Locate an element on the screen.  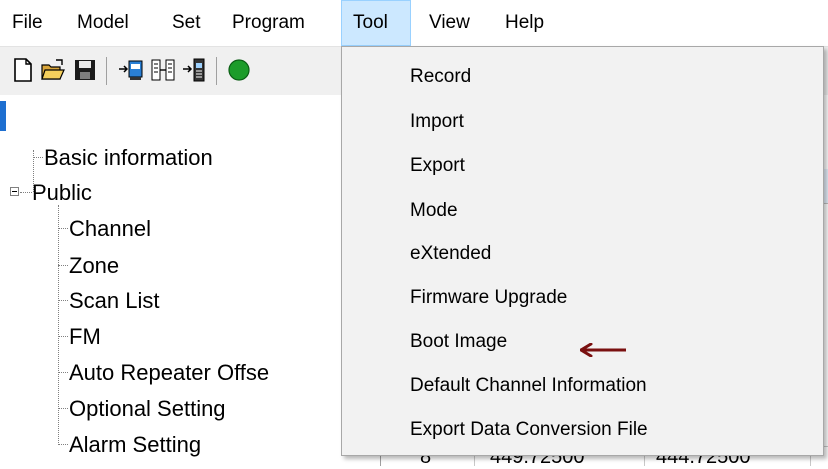
menu-file: File is located at coordinates (27, 23).